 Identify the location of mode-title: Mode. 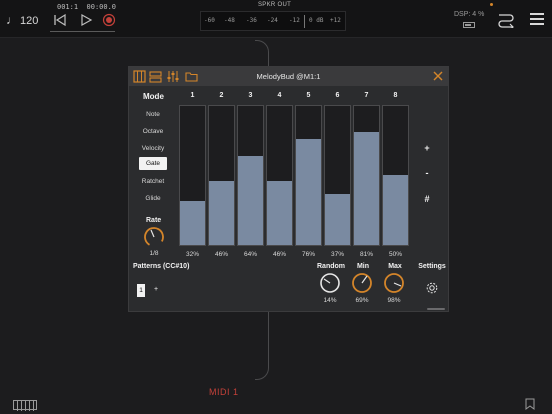
(153, 96).